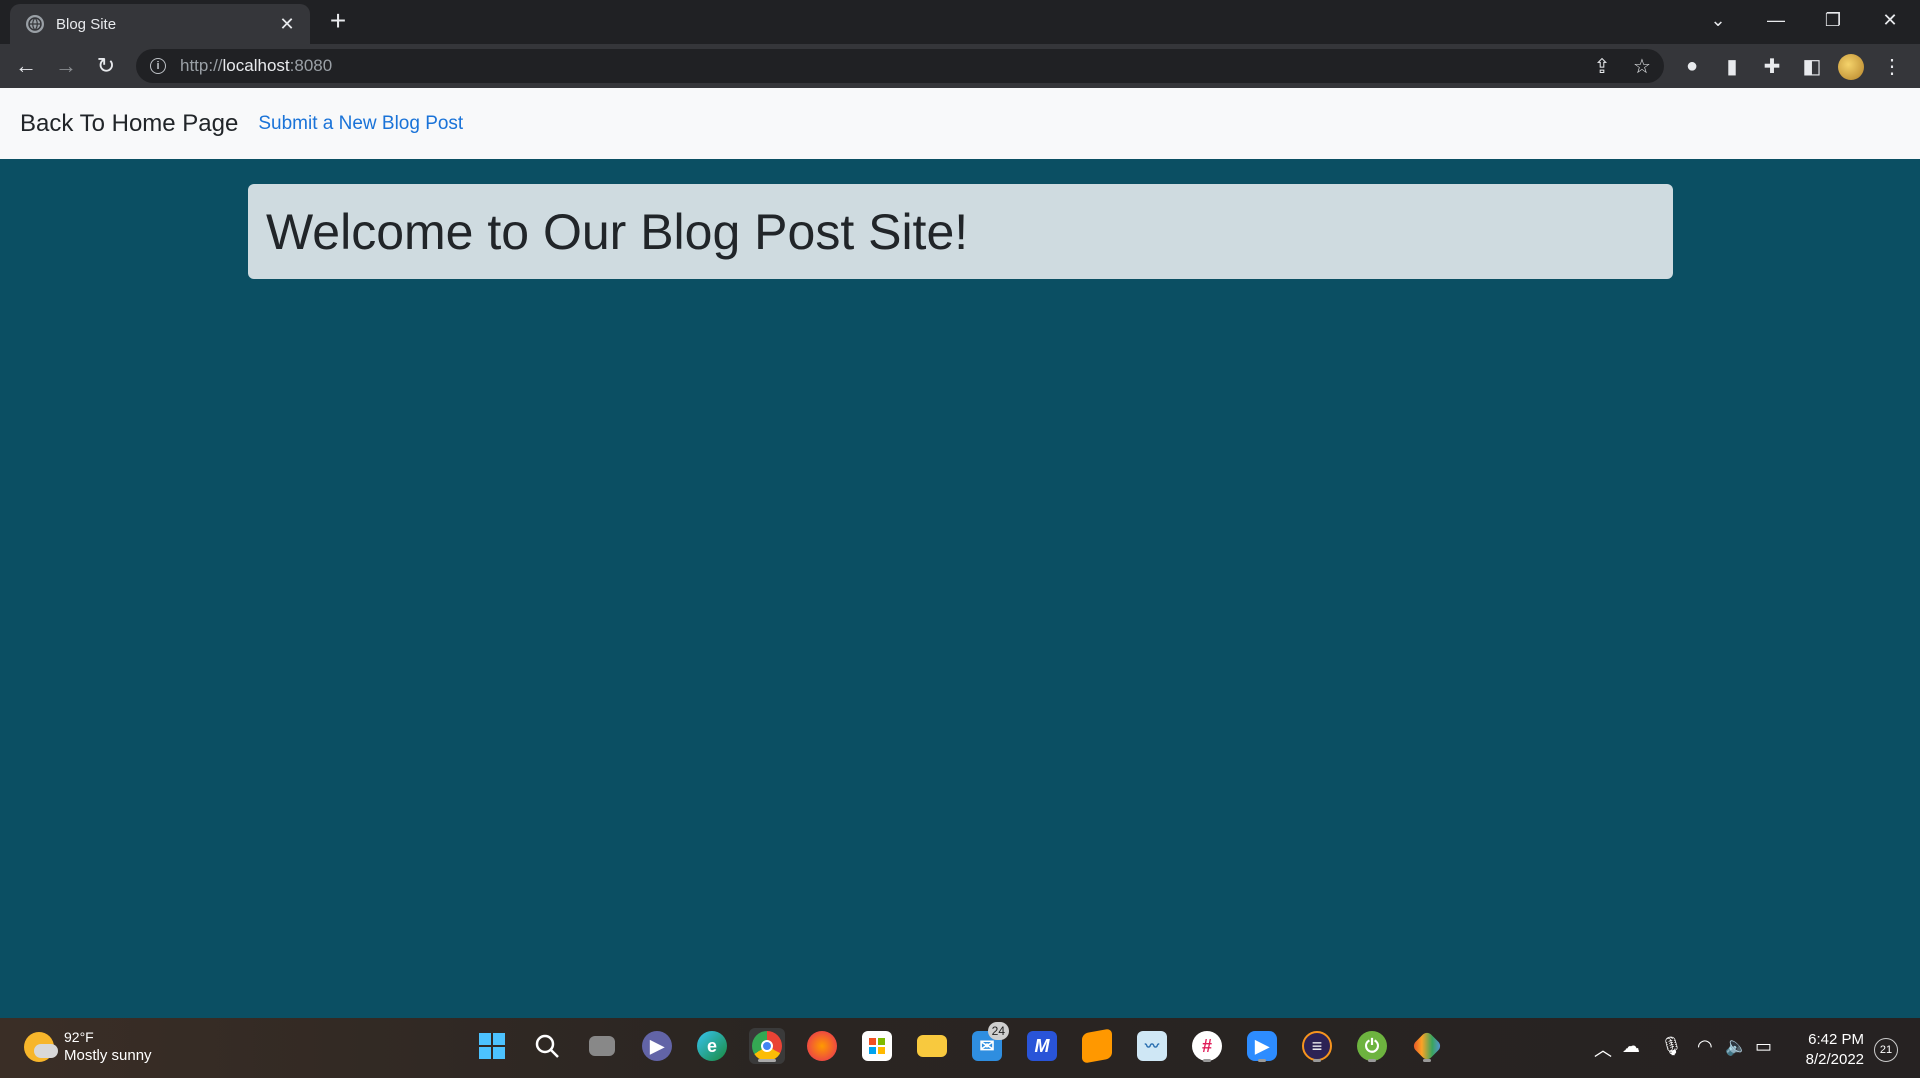  Describe the element at coordinates (129, 124) in the screenshot. I see `home-link: Back To Home Page` at that location.